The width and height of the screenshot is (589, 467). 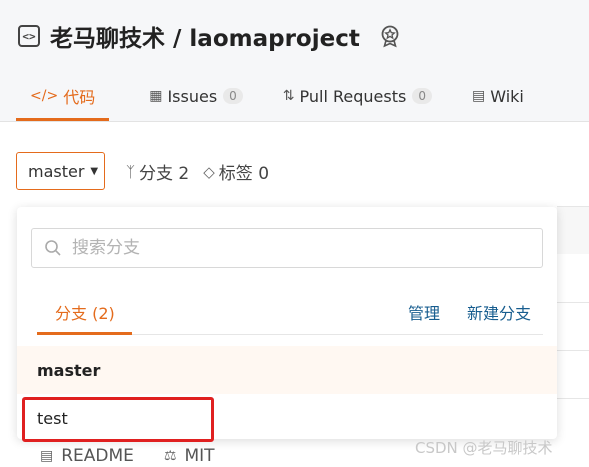 I want to click on document-icon: ▤, so click(x=47, y=456).